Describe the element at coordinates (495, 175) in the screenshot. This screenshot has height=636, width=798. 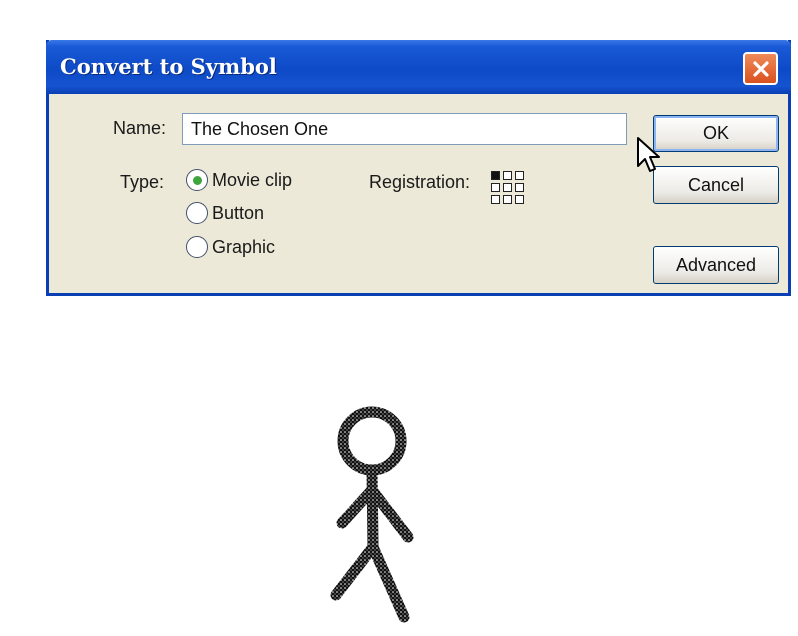
I see `registration-point-top-left` at that location.